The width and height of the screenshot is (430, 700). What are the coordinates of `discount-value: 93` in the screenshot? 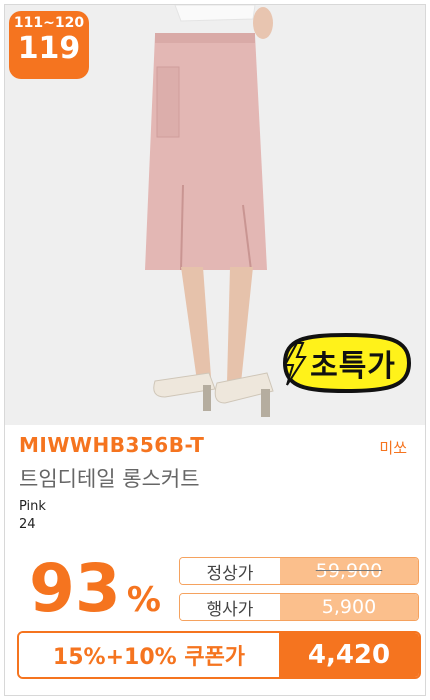 It's located at (75, 588).